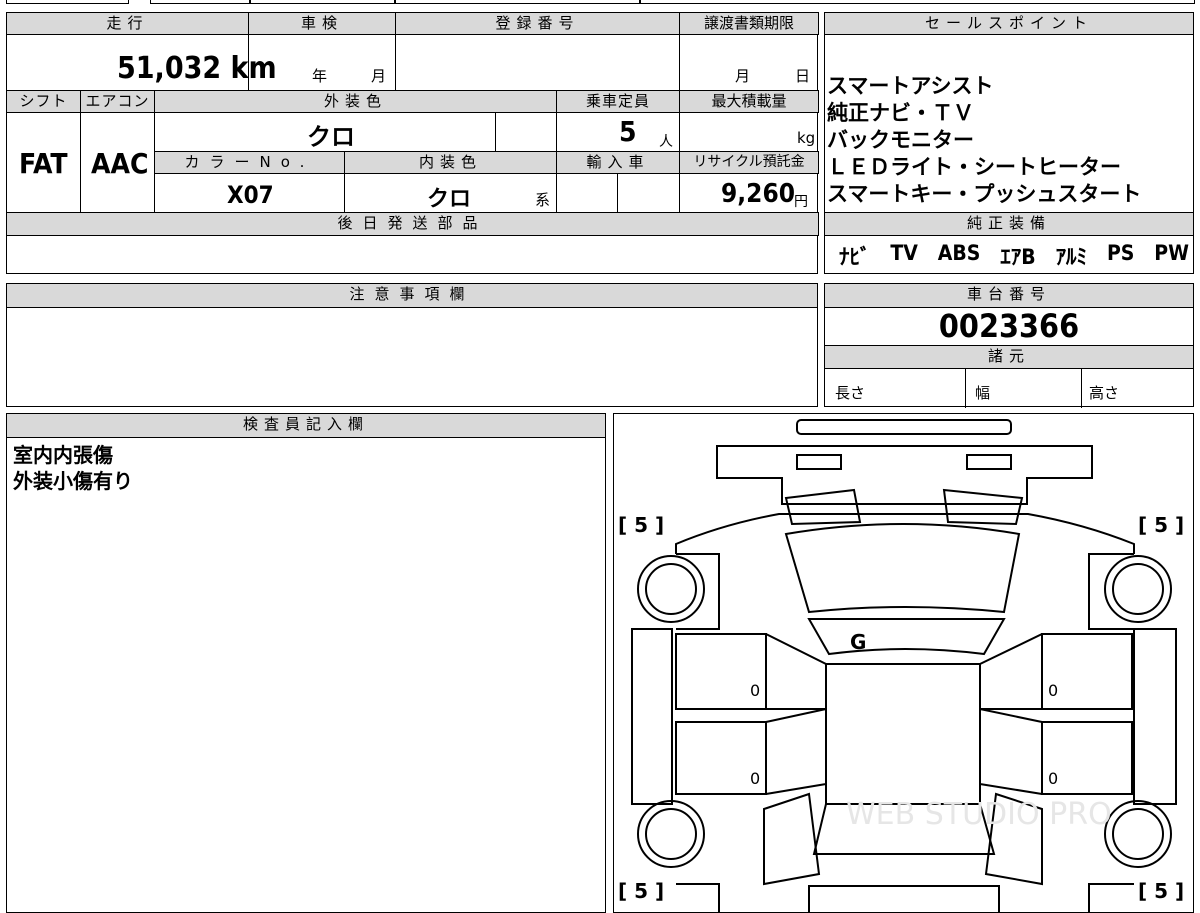 The height and width of the screenshot is (913, 1200). I want to click on chassis-header: 車台番号, so click(1009, 295).